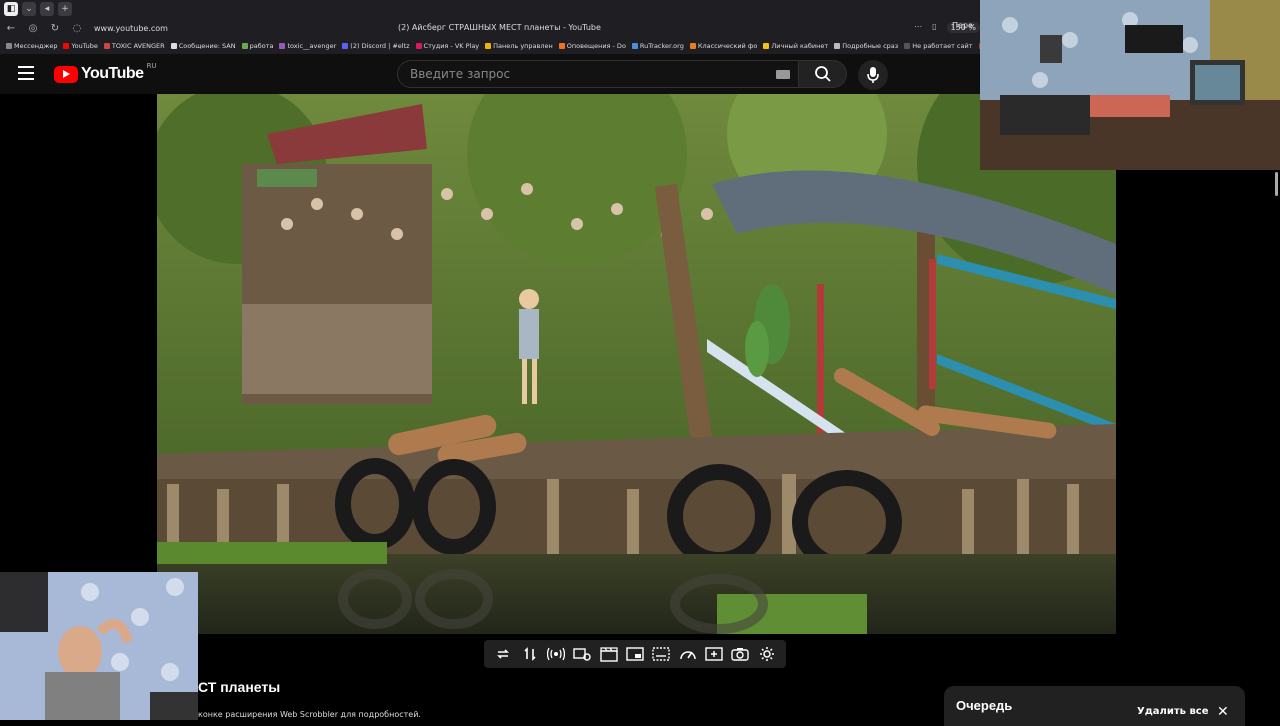 This screenshot has height=726, width=1280. What do you see at coordinates (727, 46) in the screenshot?
I see `bookmark-label: Классический фо` at bounding box center [727, 46].